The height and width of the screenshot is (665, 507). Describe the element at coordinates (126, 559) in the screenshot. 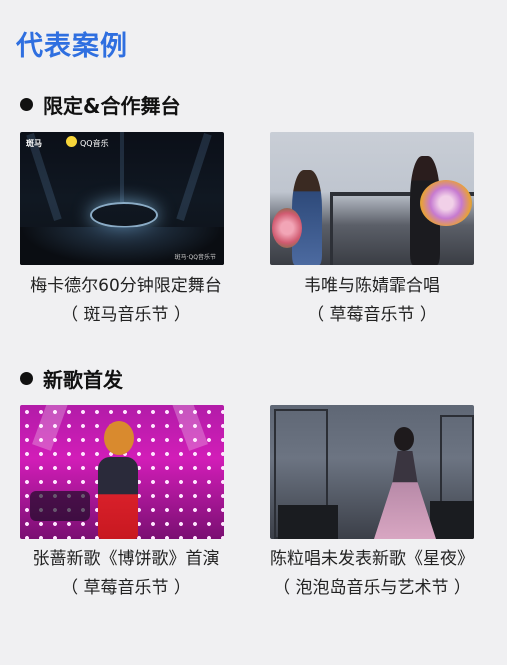

I see `case-title: 张蔷新歌《博饼歌》首演` at that location.